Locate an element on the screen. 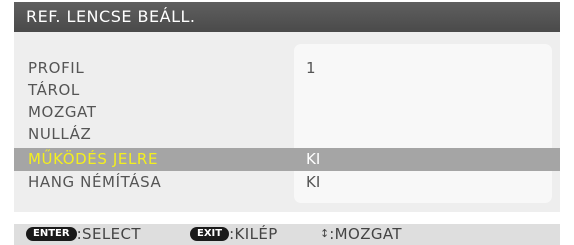 The height and width of the screenshot is (245, 574). menu-item-mozgat: MOZGAT is located at coordinates (287, 112).